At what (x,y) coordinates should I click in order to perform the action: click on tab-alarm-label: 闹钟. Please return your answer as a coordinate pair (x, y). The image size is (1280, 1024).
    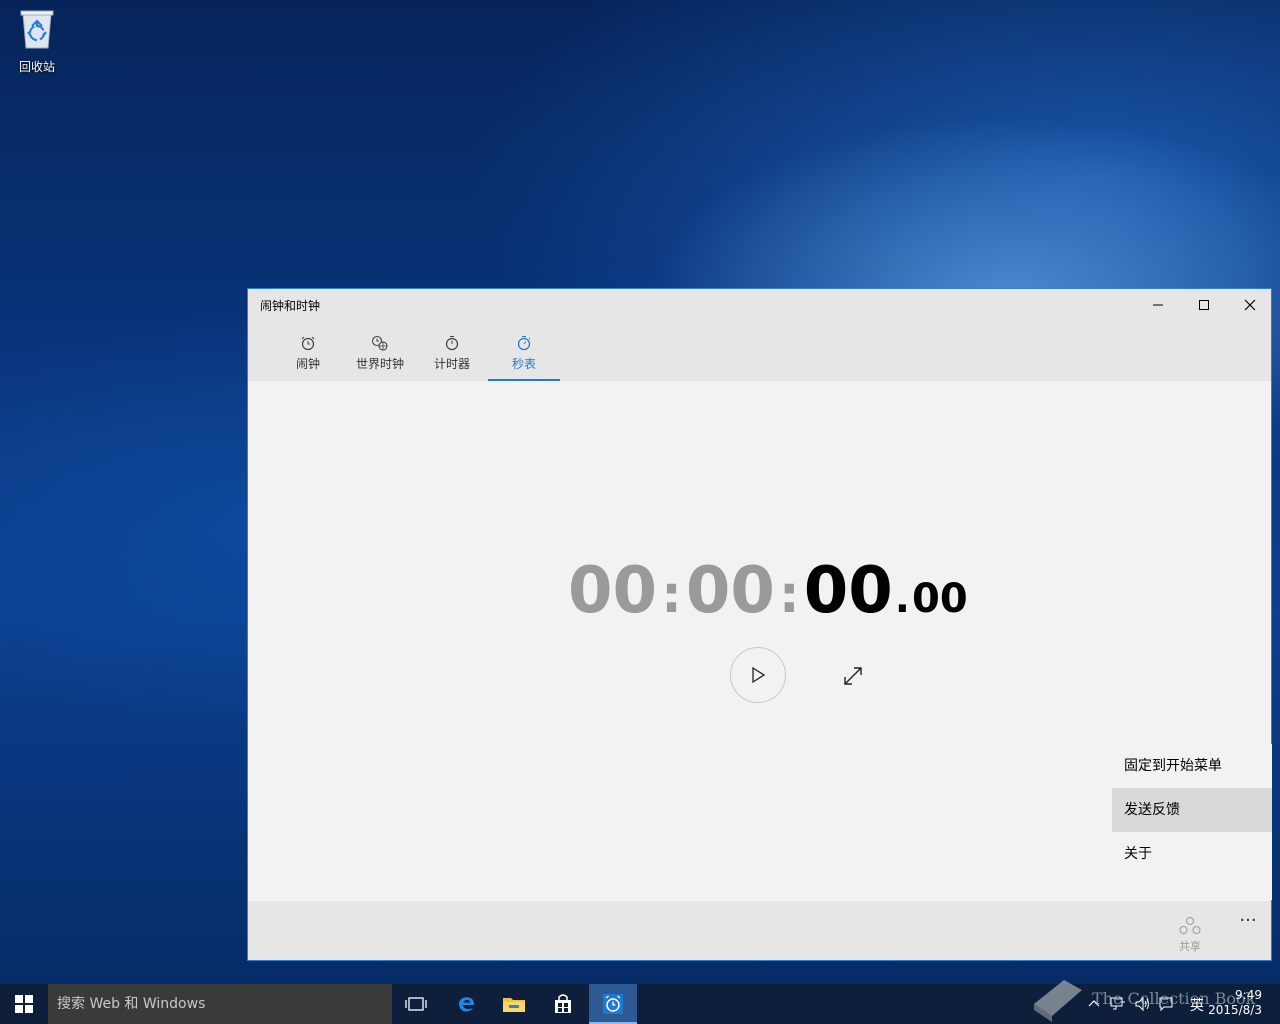
    Looking at the image, I should click on (307, 364).